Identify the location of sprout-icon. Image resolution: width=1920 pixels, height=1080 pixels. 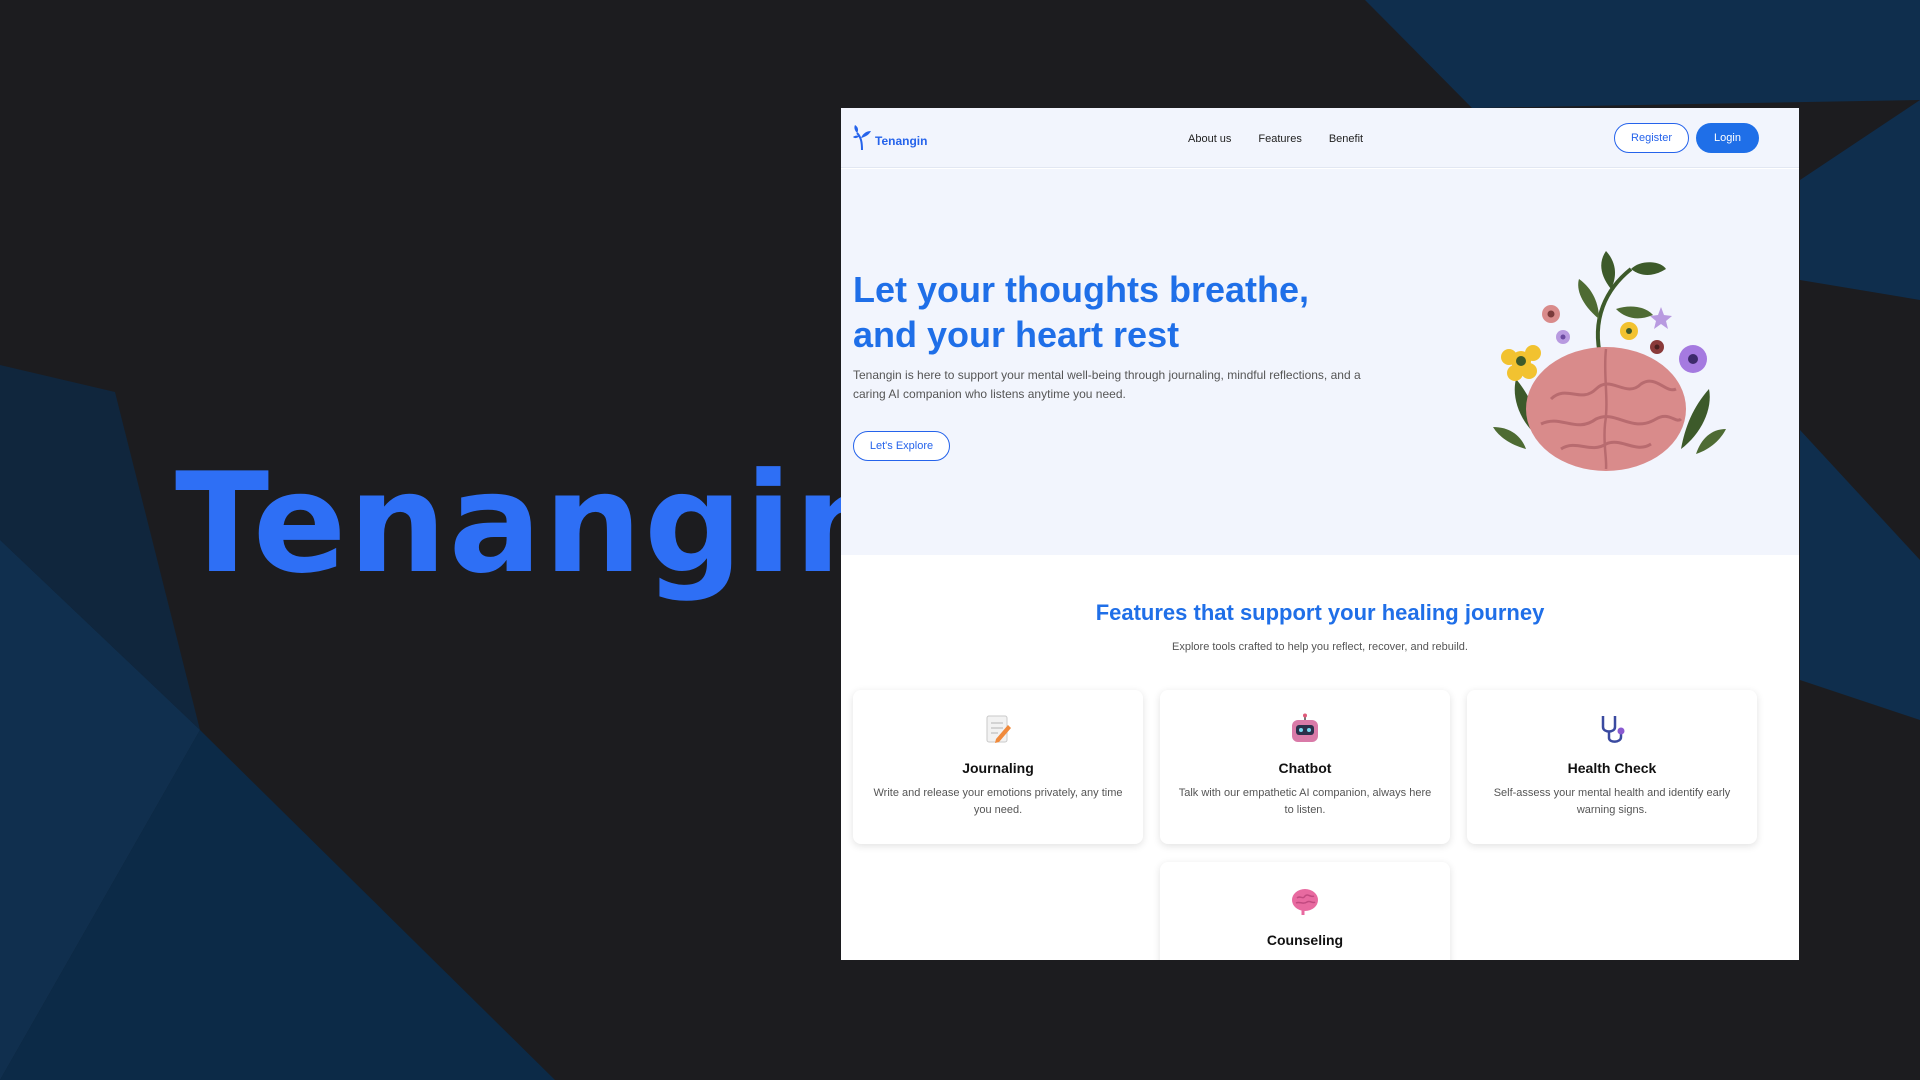
(862, 137).